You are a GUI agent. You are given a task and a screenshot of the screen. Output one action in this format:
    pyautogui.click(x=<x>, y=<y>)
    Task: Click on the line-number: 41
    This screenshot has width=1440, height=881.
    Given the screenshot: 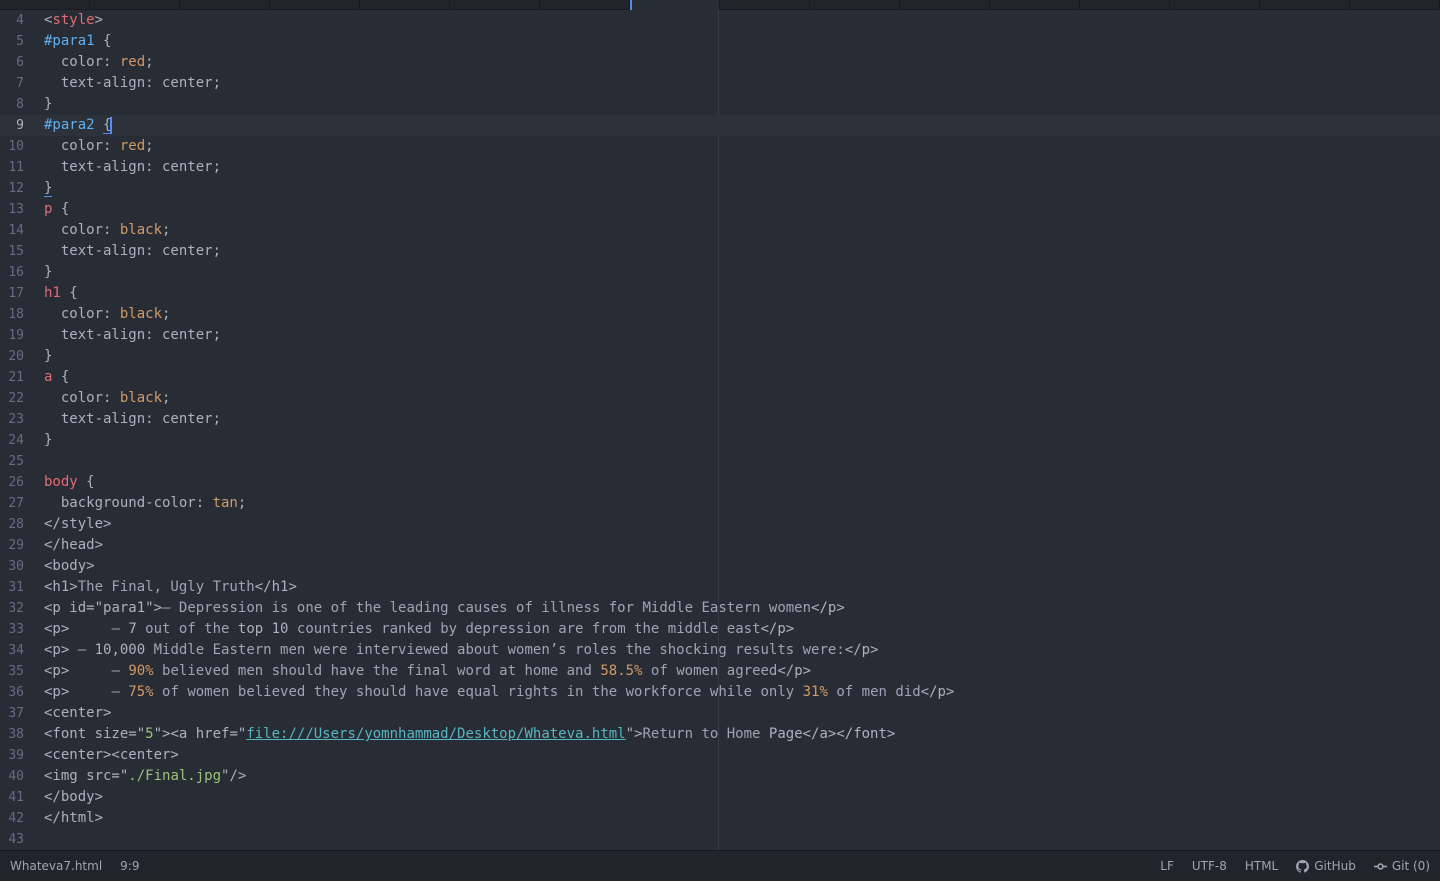 What is the action you would take?
    pyautogui.click(x=22, y=797)
    